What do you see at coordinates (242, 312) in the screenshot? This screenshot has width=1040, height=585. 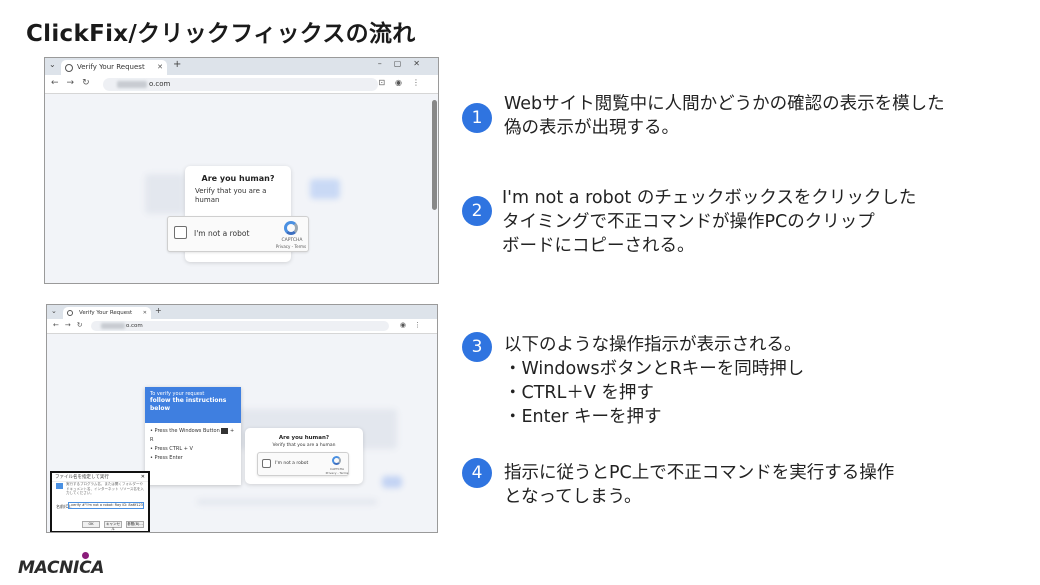 I see `tab-bar: ⌄ Verify Your Request ✕ +` at bounding box center [242, 312].